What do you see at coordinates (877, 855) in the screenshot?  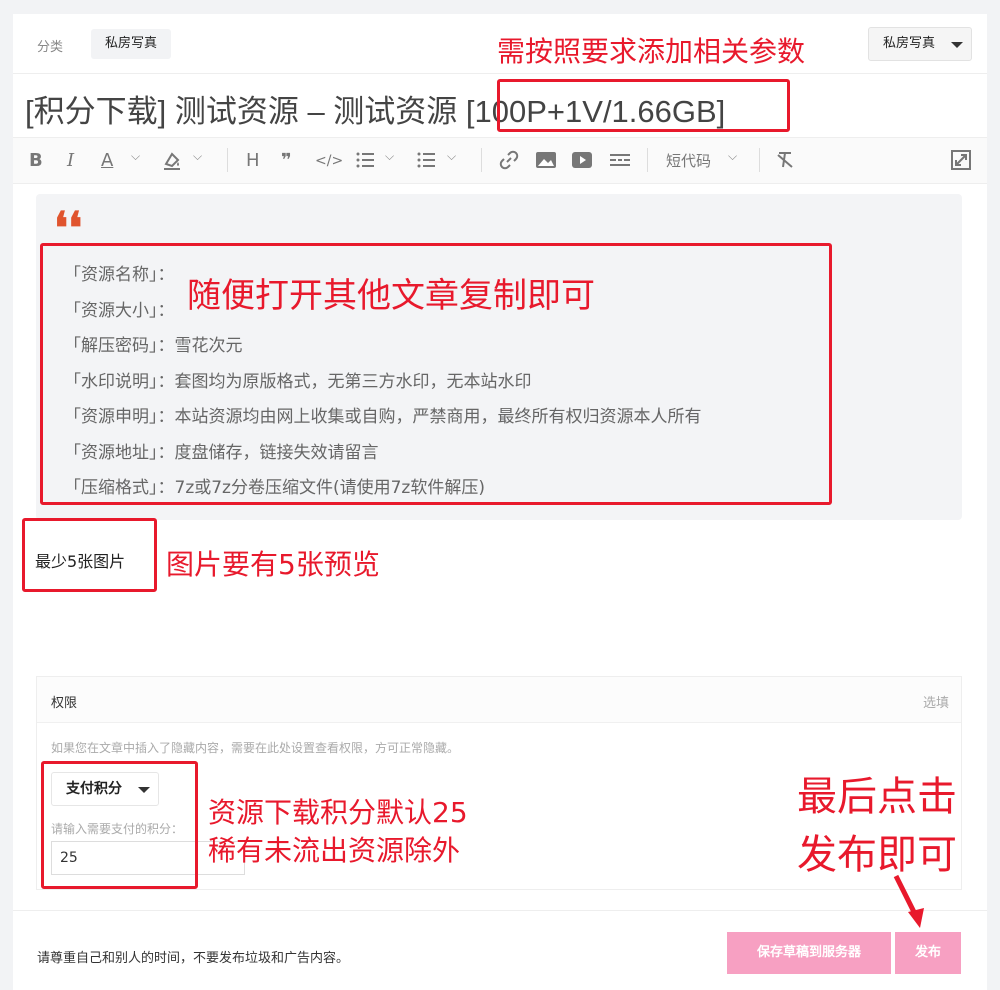 I see `annotation-final-2: 发布即可` at bounding box center [877, 855].